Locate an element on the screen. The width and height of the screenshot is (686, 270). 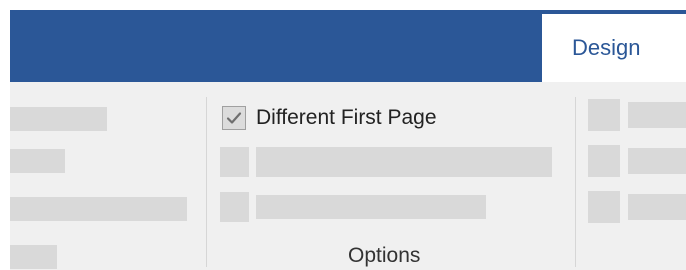
options-group-label: Options is located at coordinates (384, 255).